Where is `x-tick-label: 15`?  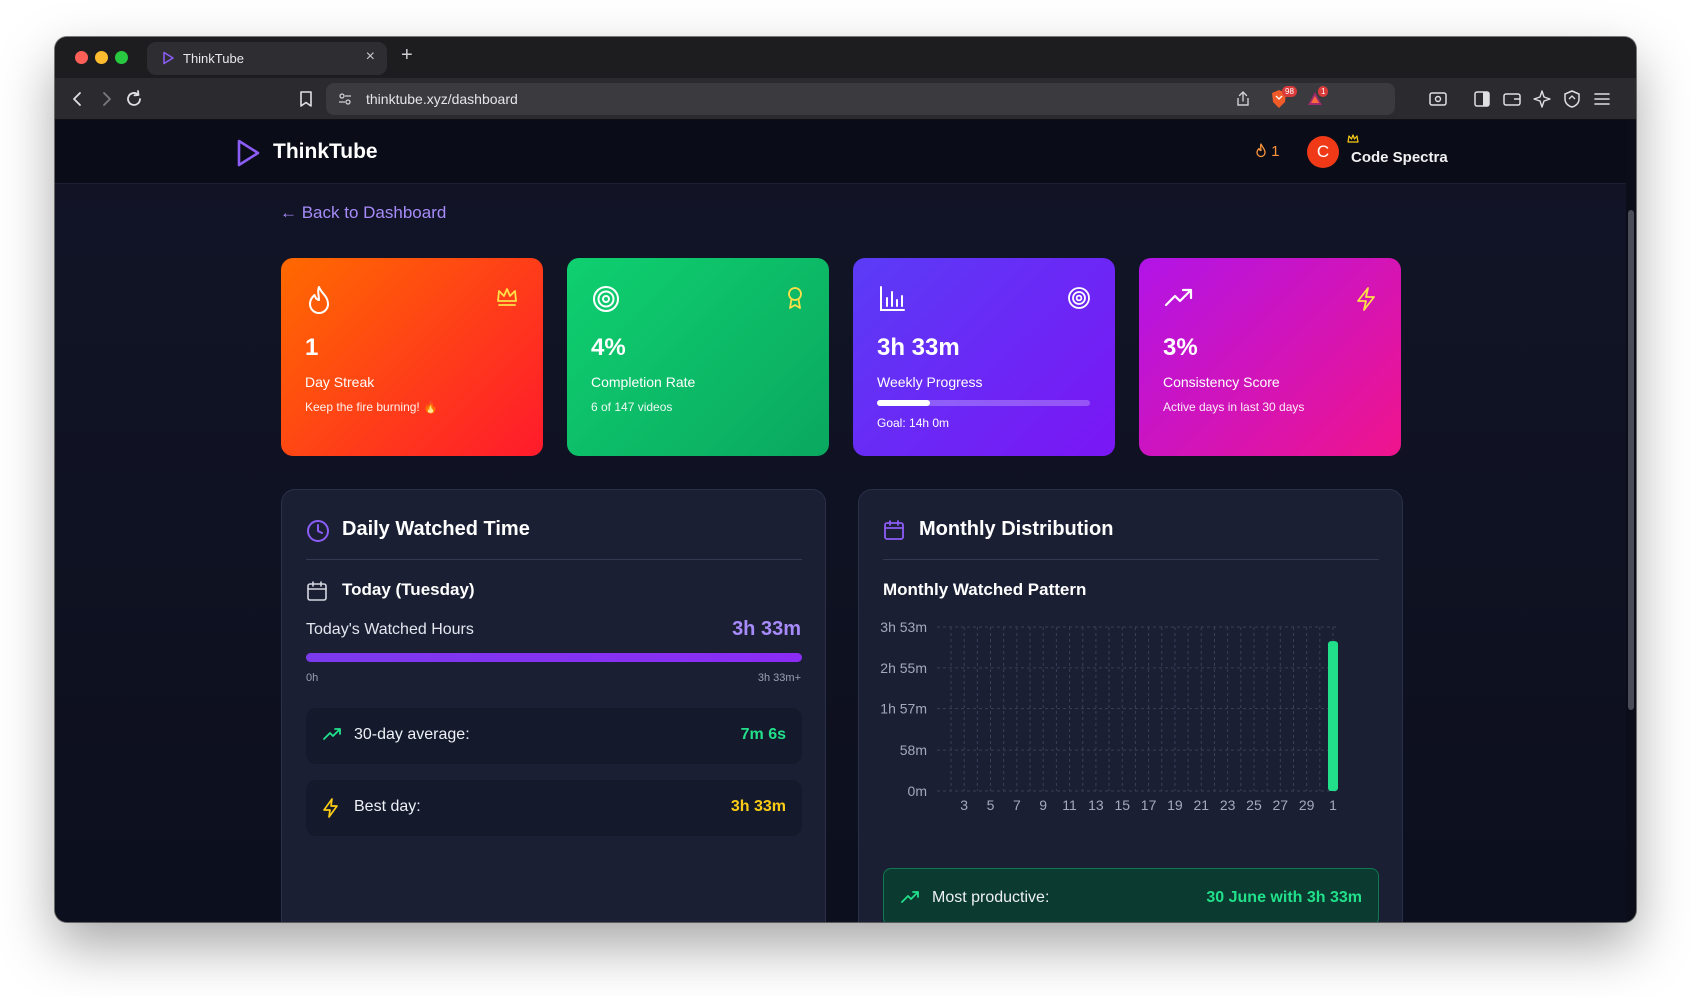
x-tick-label: 15 is located at coordinates (1122, 803).